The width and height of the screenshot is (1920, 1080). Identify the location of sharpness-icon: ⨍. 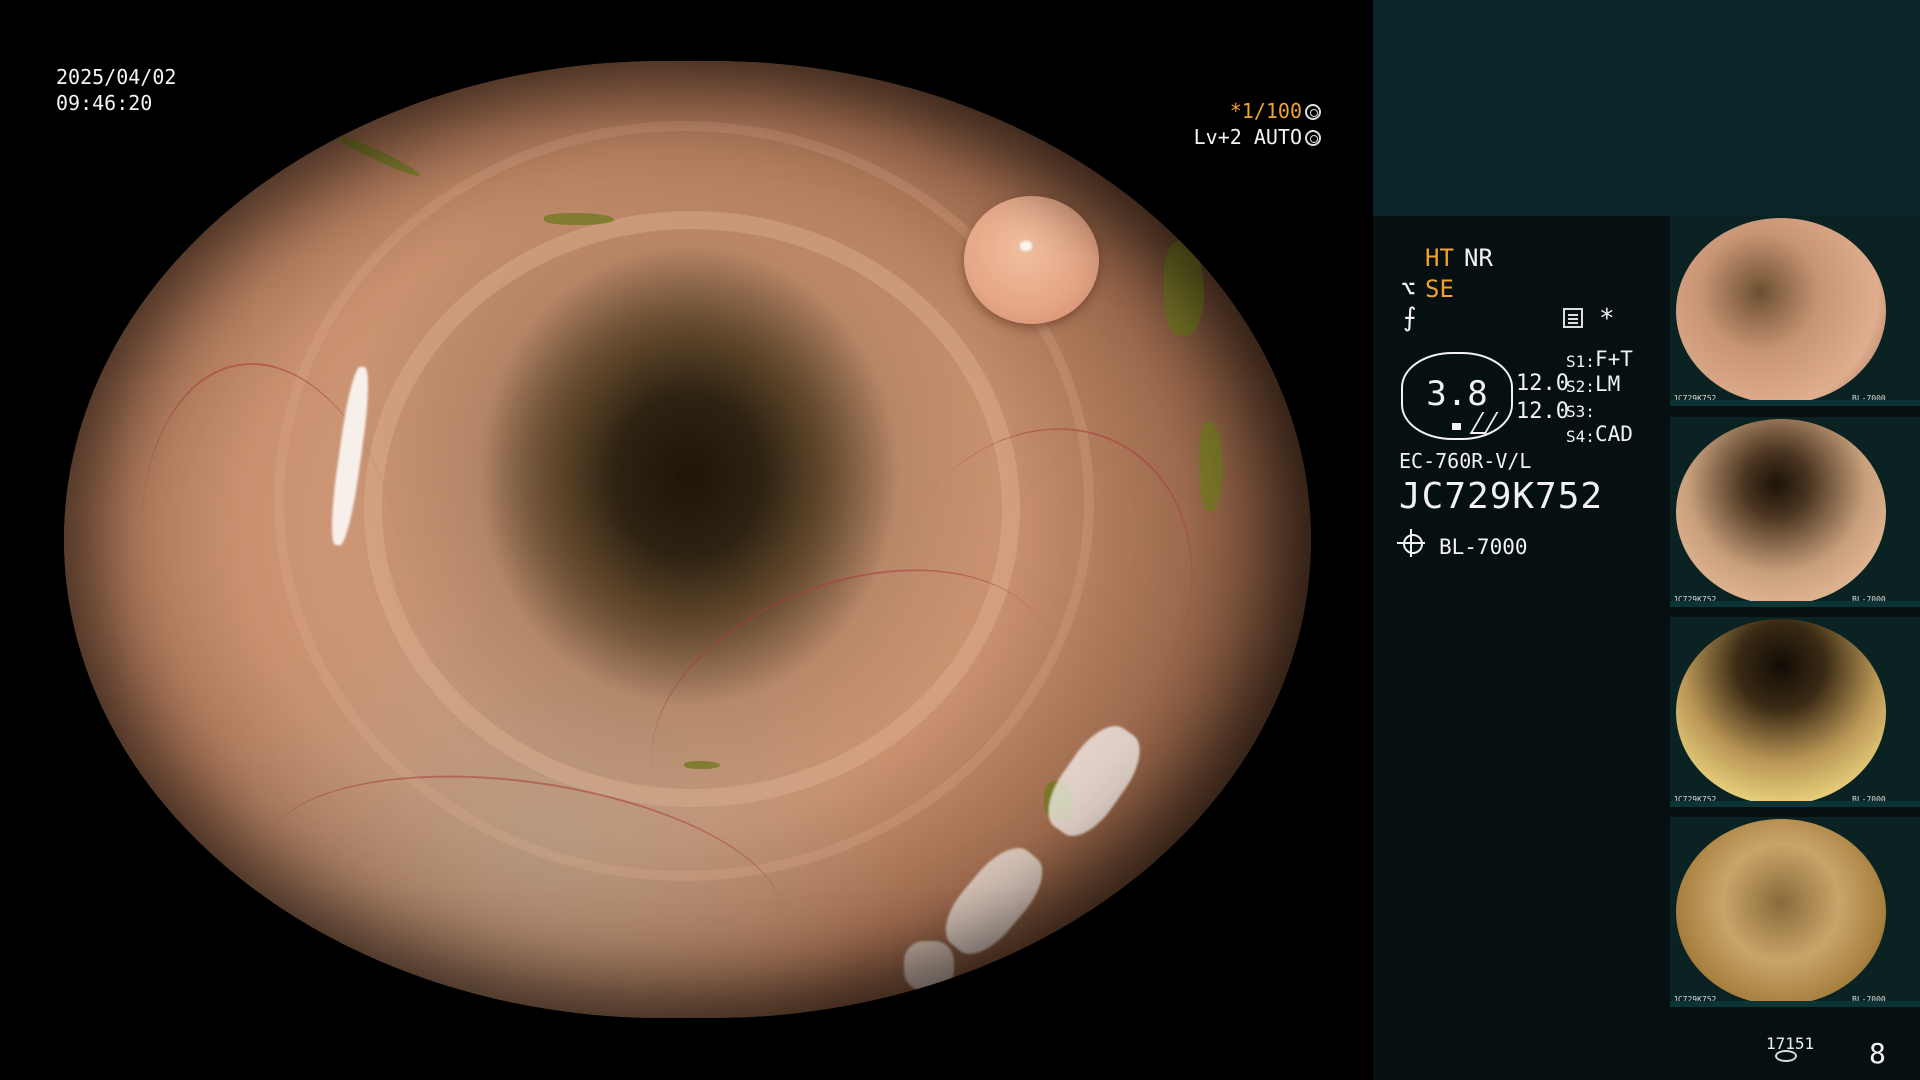
(1410, 318).